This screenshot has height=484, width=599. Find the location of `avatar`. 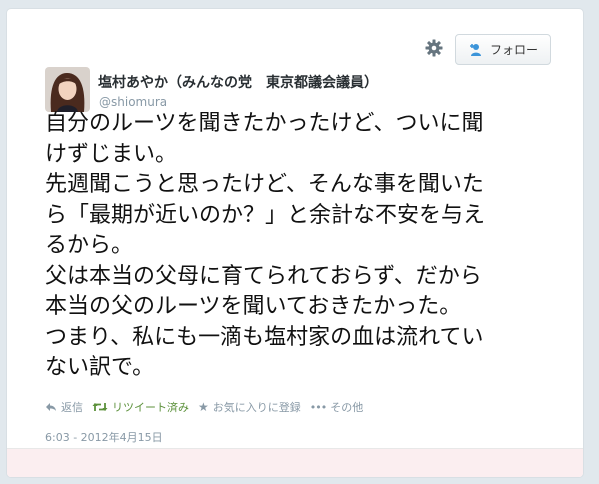

avatar is located at coordinates (67, 89).